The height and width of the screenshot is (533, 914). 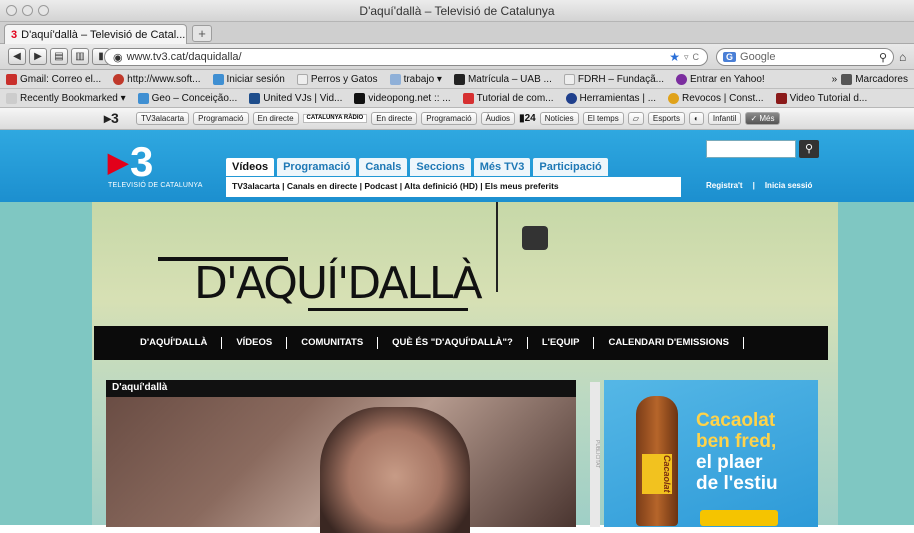 I want to click on tab-canals: Canals, so click(x=383, y=167).